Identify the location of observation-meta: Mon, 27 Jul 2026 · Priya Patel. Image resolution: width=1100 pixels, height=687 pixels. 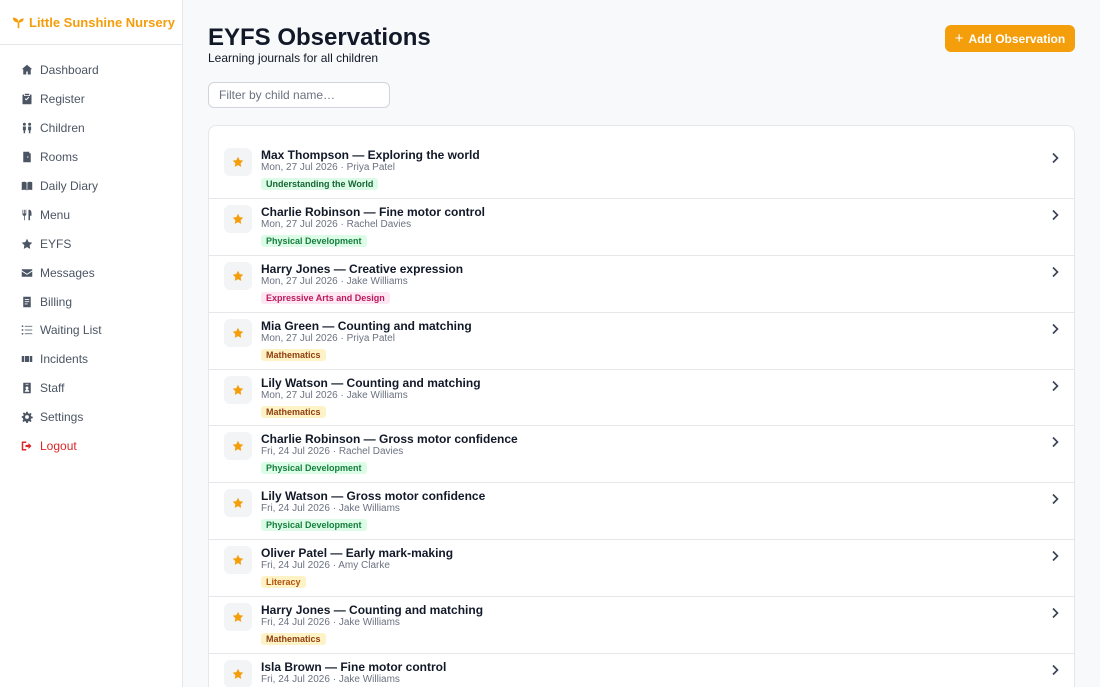
(328, 338).